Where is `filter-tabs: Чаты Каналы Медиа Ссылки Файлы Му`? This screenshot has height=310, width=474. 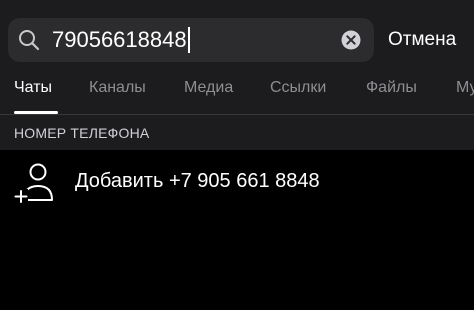
filter-tabs: Чаты Каналы Медиа Ссылки Файлы Му is located at coordinates (237, 93).